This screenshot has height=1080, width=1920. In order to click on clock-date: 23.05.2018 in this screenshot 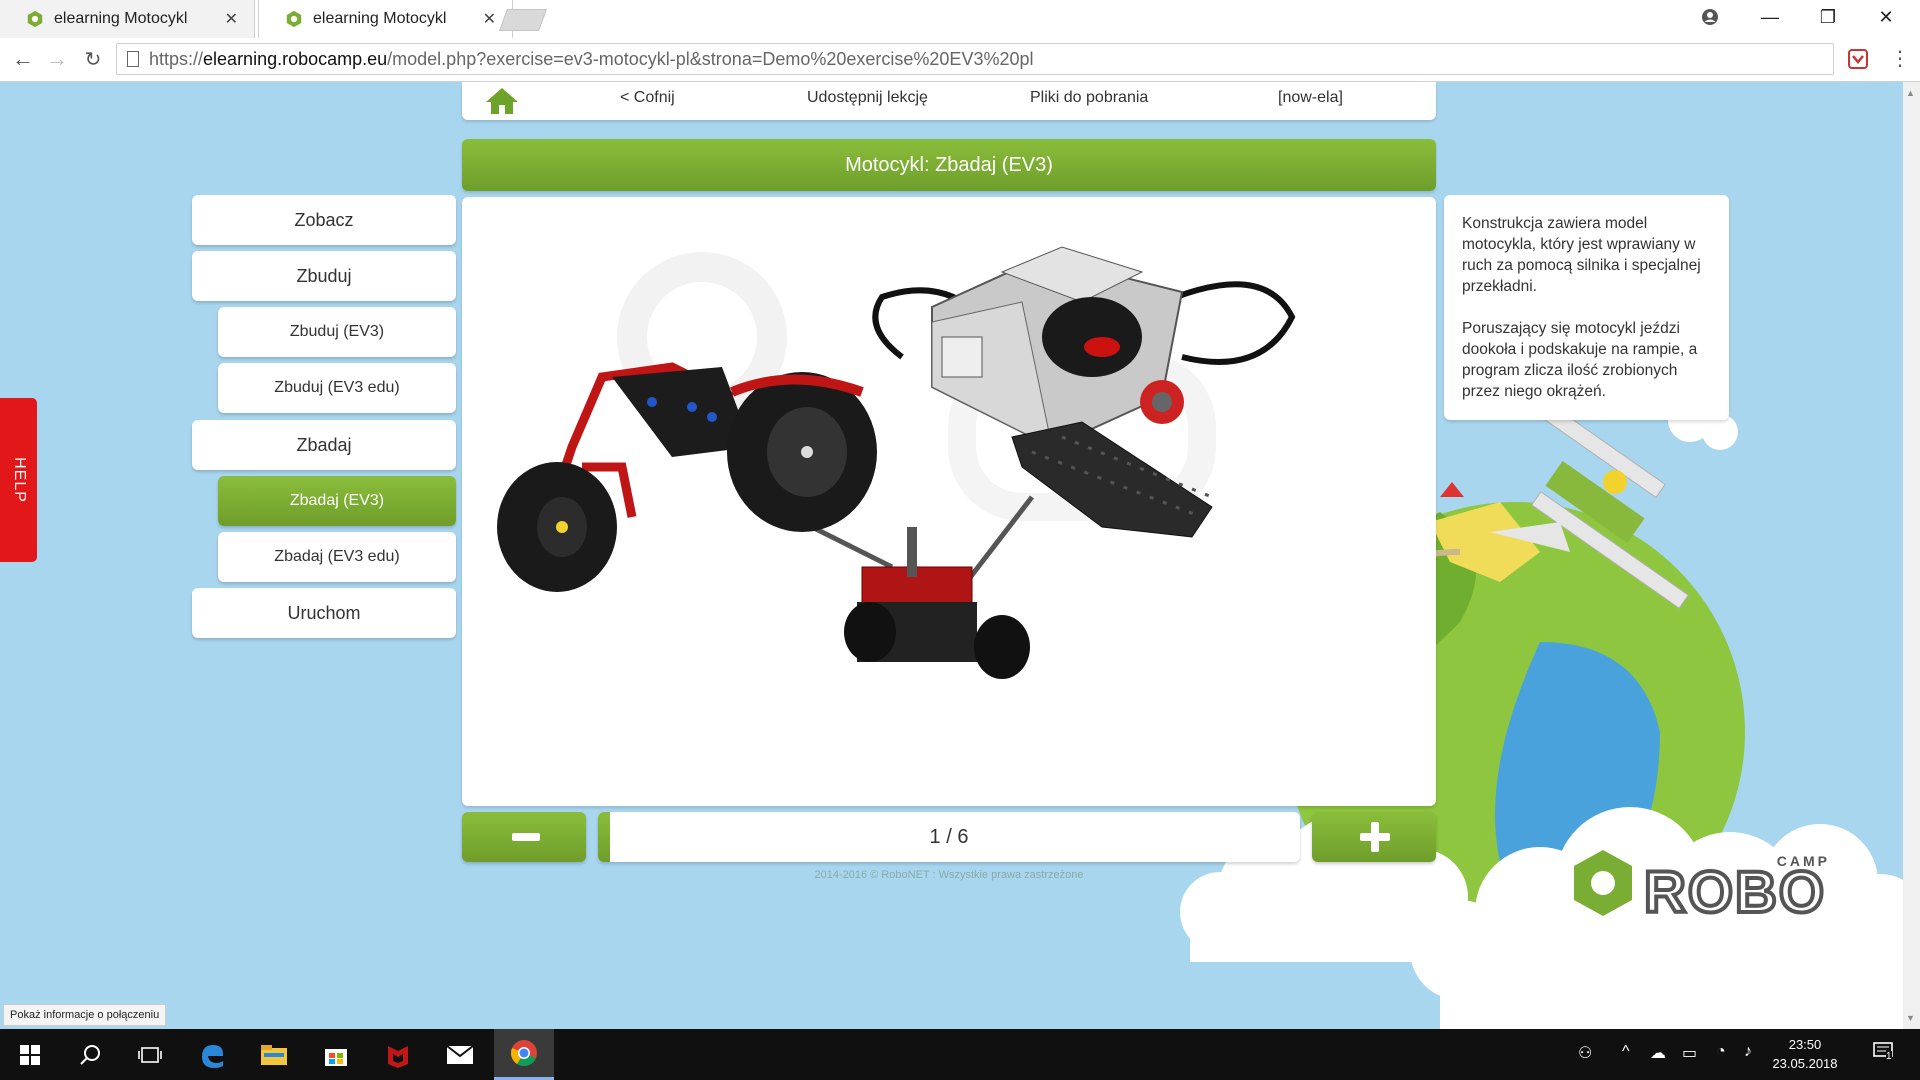, I will do `click(1805, 1063)`.